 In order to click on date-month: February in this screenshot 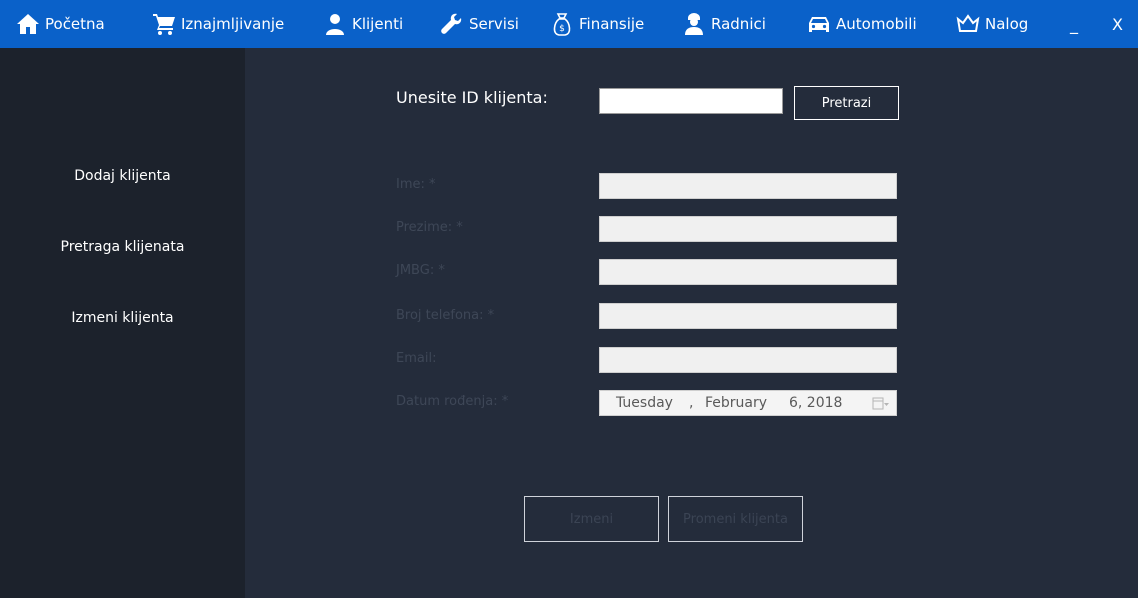, I will do `click(736, 403)`.